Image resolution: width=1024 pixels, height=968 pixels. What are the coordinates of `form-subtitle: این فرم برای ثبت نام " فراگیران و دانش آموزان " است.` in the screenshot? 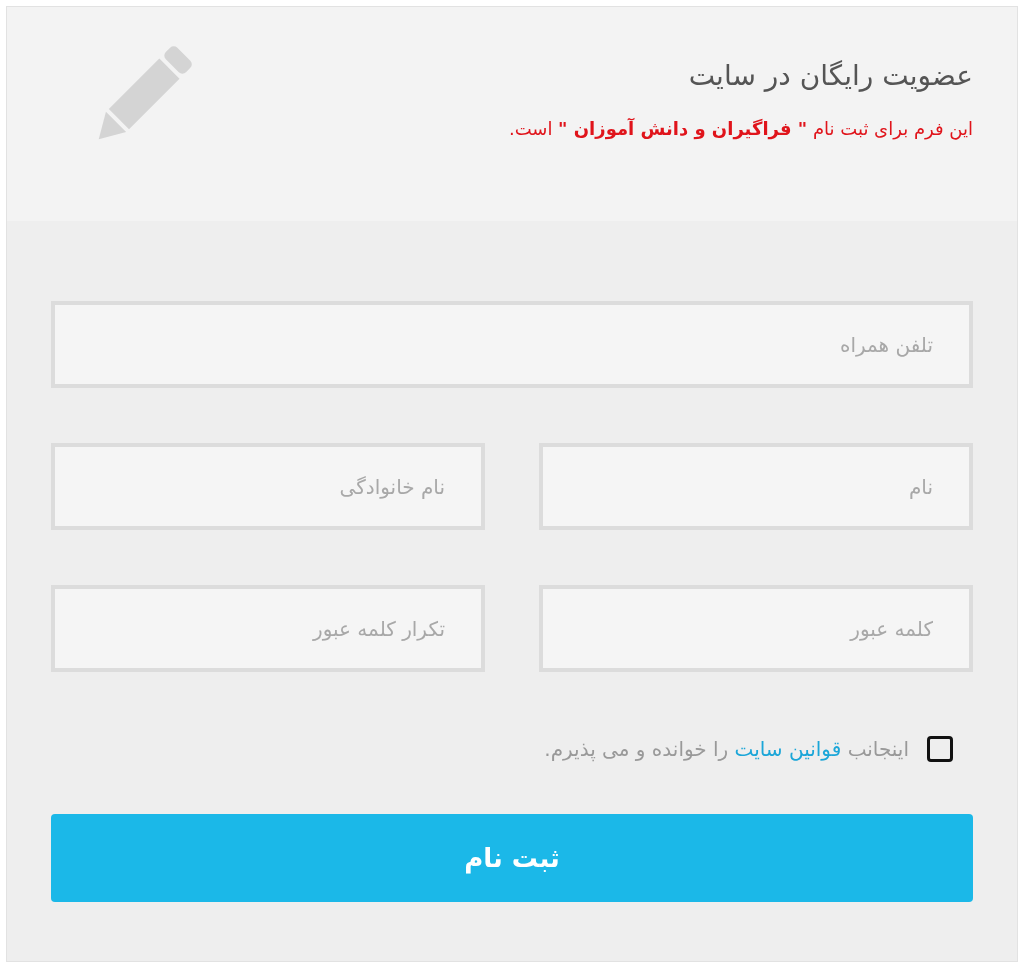 It's located at (740, 128).